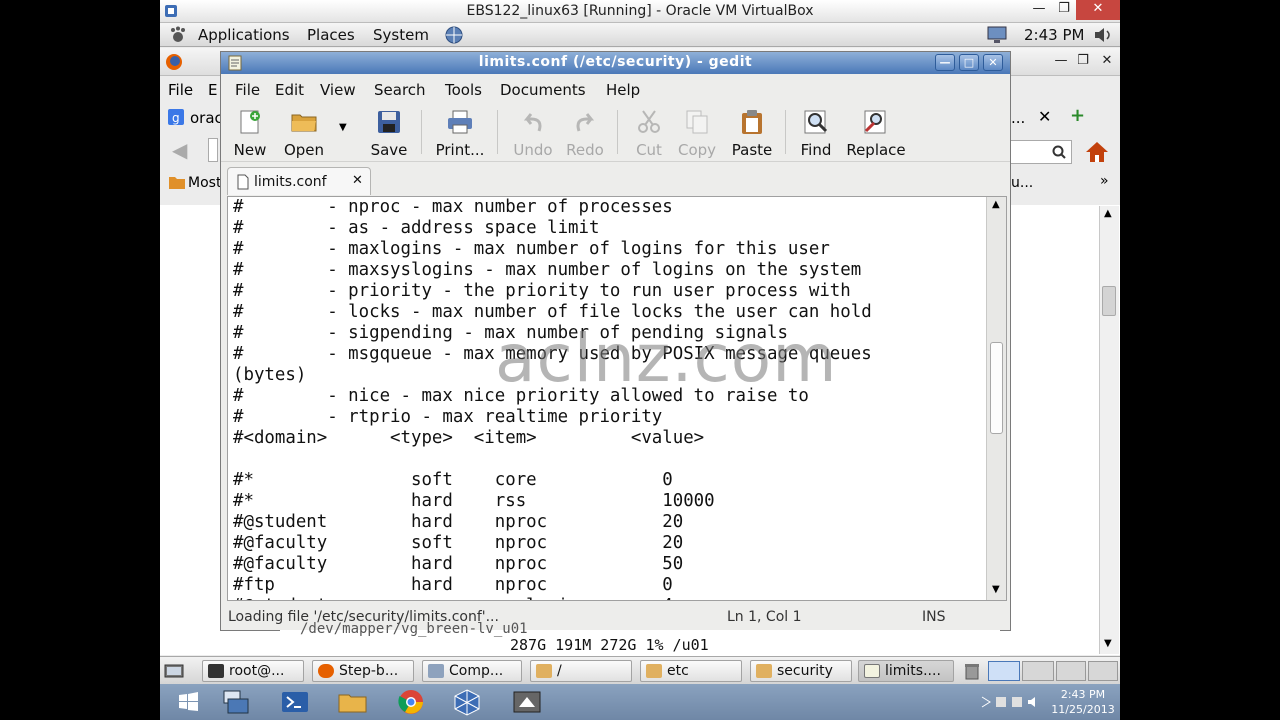 Image resolution: width=1280 pixels, height=720 pixels. What do you see at coordinates (189, 702) in the screenshot?
I see `windows-start-icon` at bounding box center [189, 702].